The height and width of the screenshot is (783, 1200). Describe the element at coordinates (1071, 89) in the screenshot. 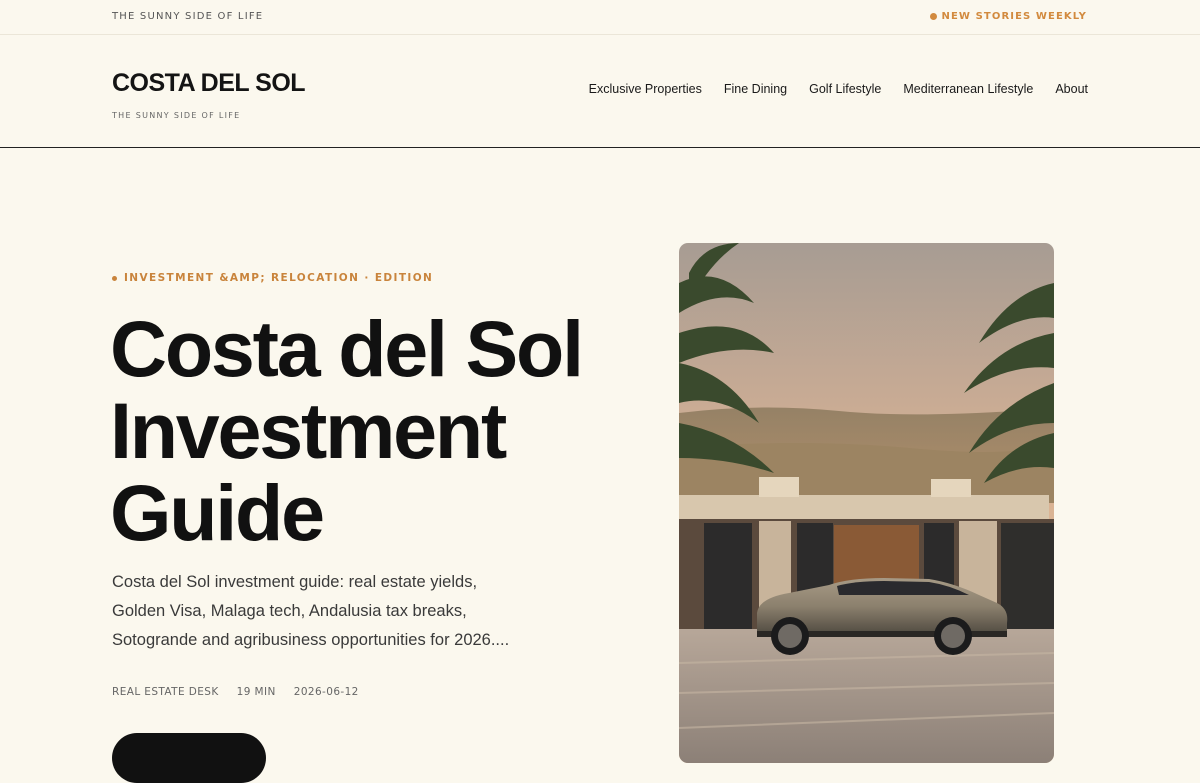

I see `nav-item-about: About` at that location.